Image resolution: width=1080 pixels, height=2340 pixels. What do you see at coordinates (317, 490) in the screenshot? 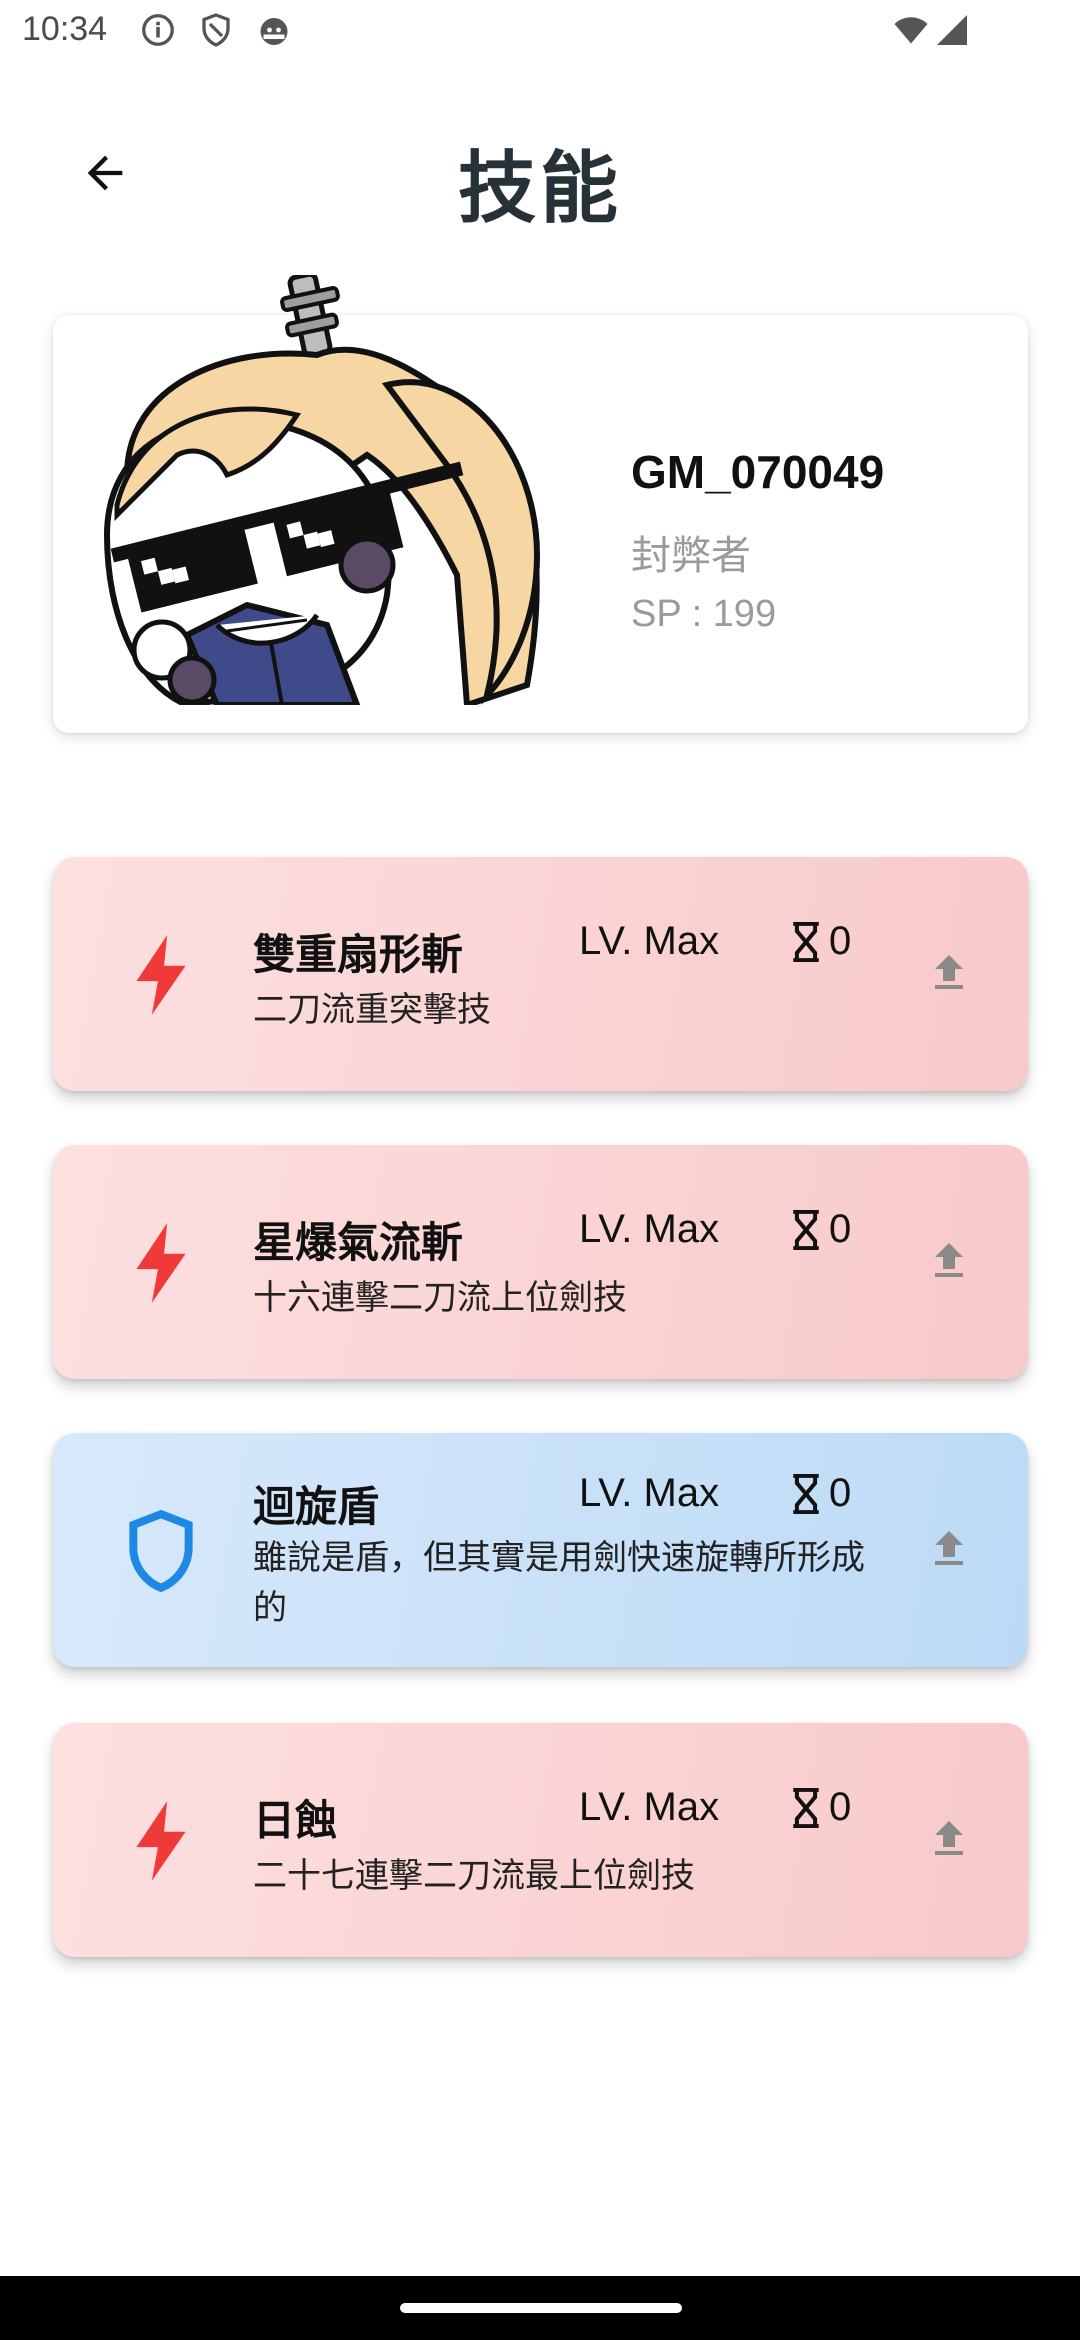
I see `avatar` at bounding box center [317, 490].